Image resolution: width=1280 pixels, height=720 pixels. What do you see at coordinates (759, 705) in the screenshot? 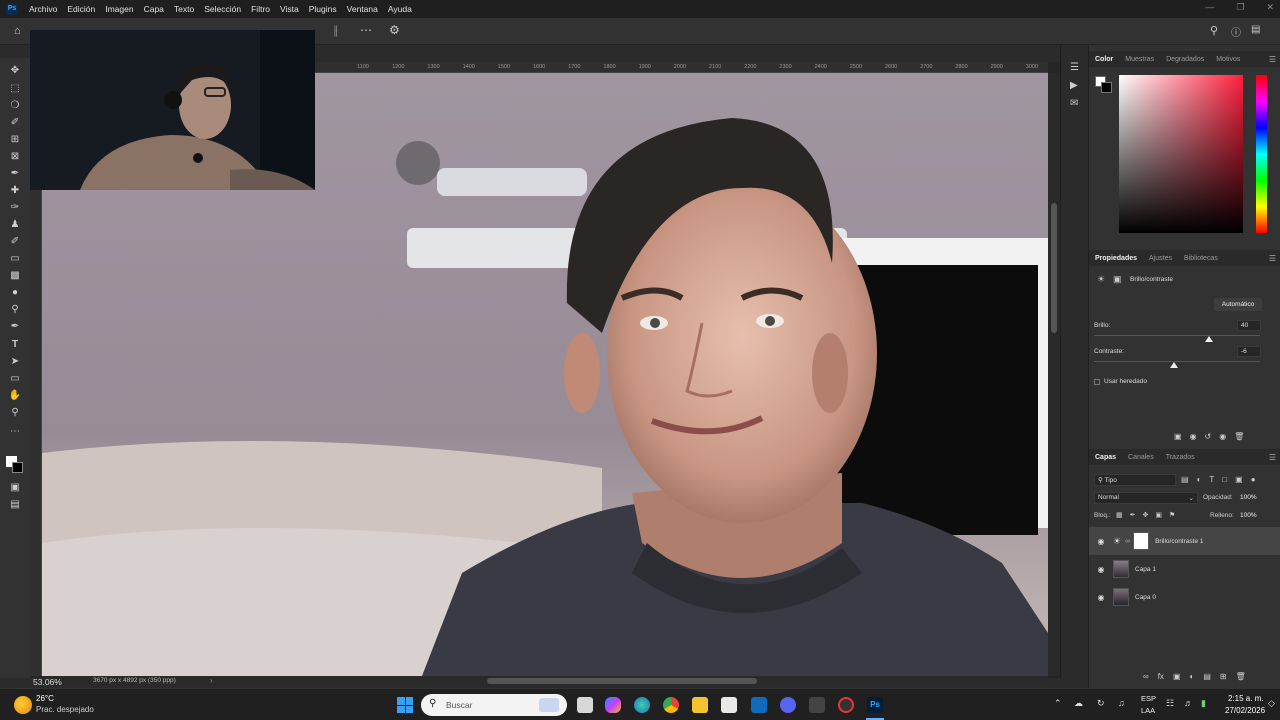
I see `outlook-icon` at bounding box center [759, 705].